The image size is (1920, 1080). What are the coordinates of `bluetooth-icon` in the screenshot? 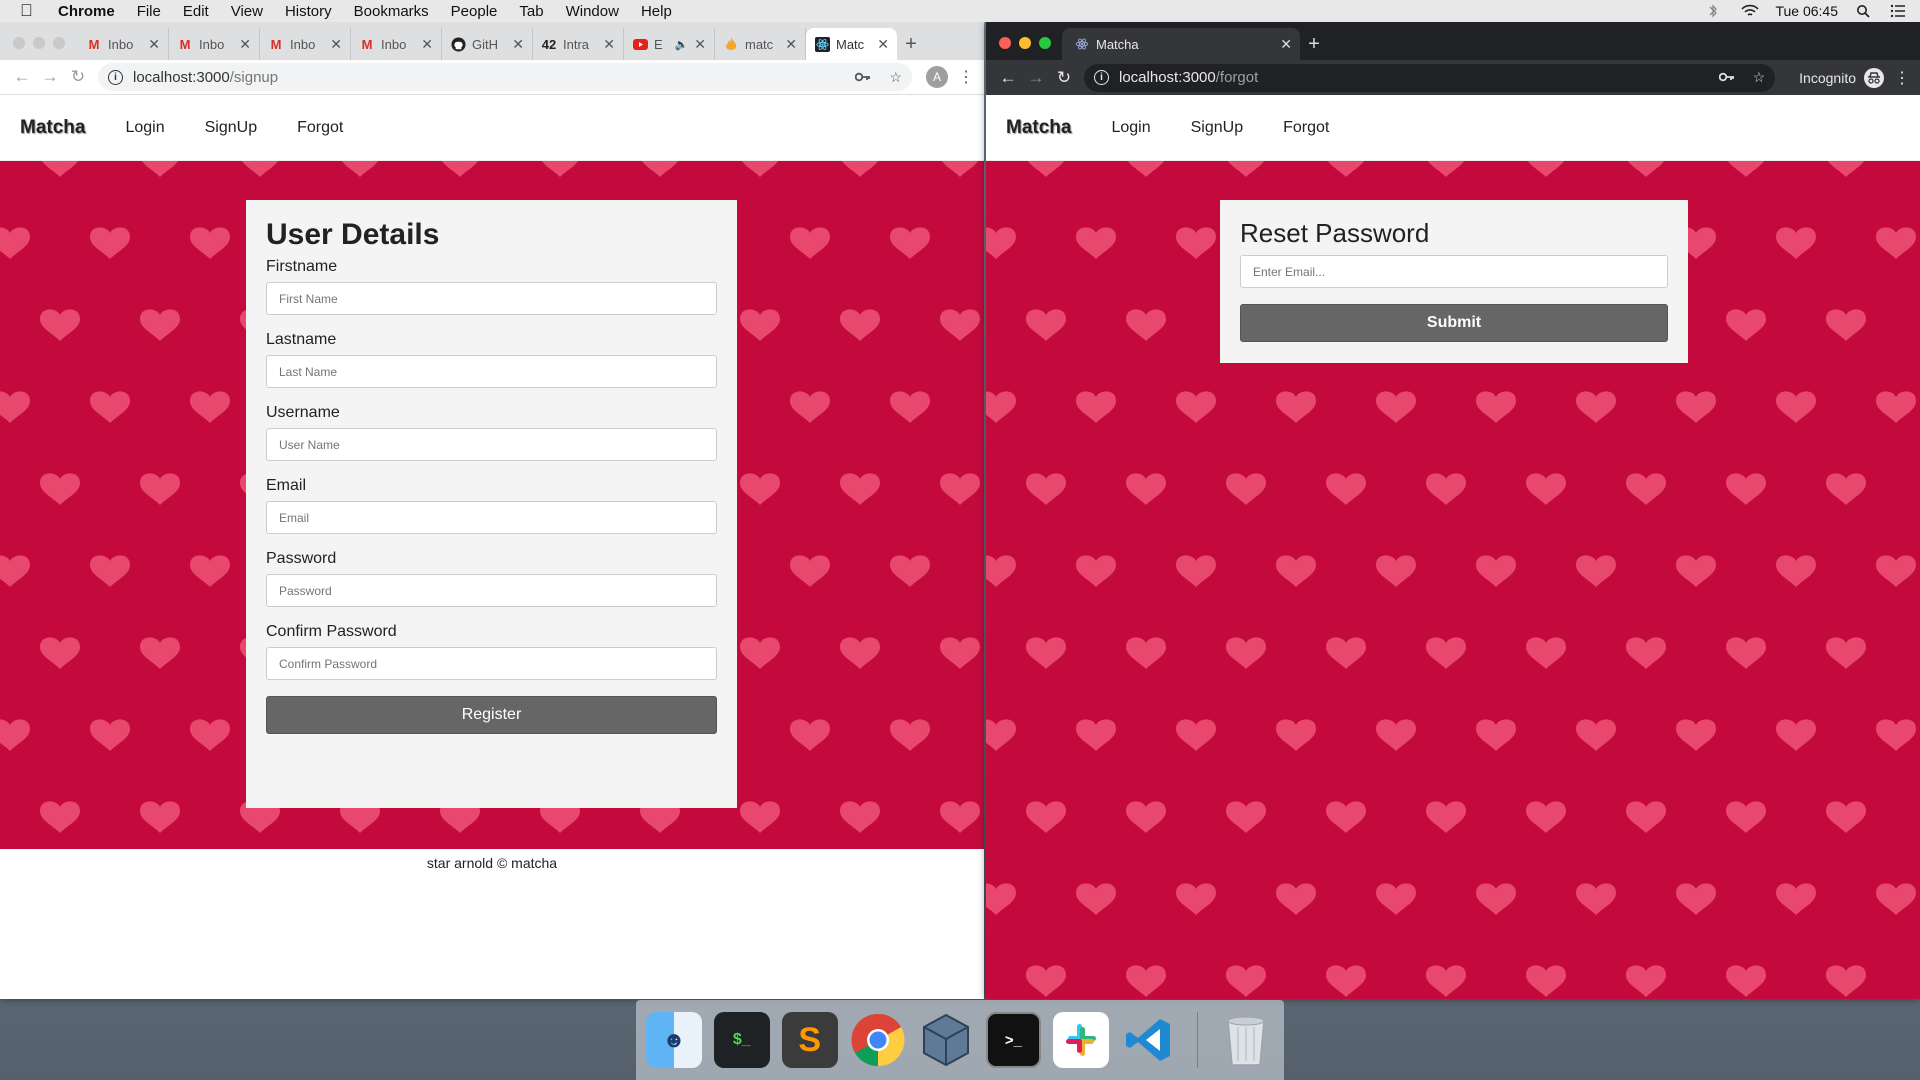 It's located at (1715, 11).